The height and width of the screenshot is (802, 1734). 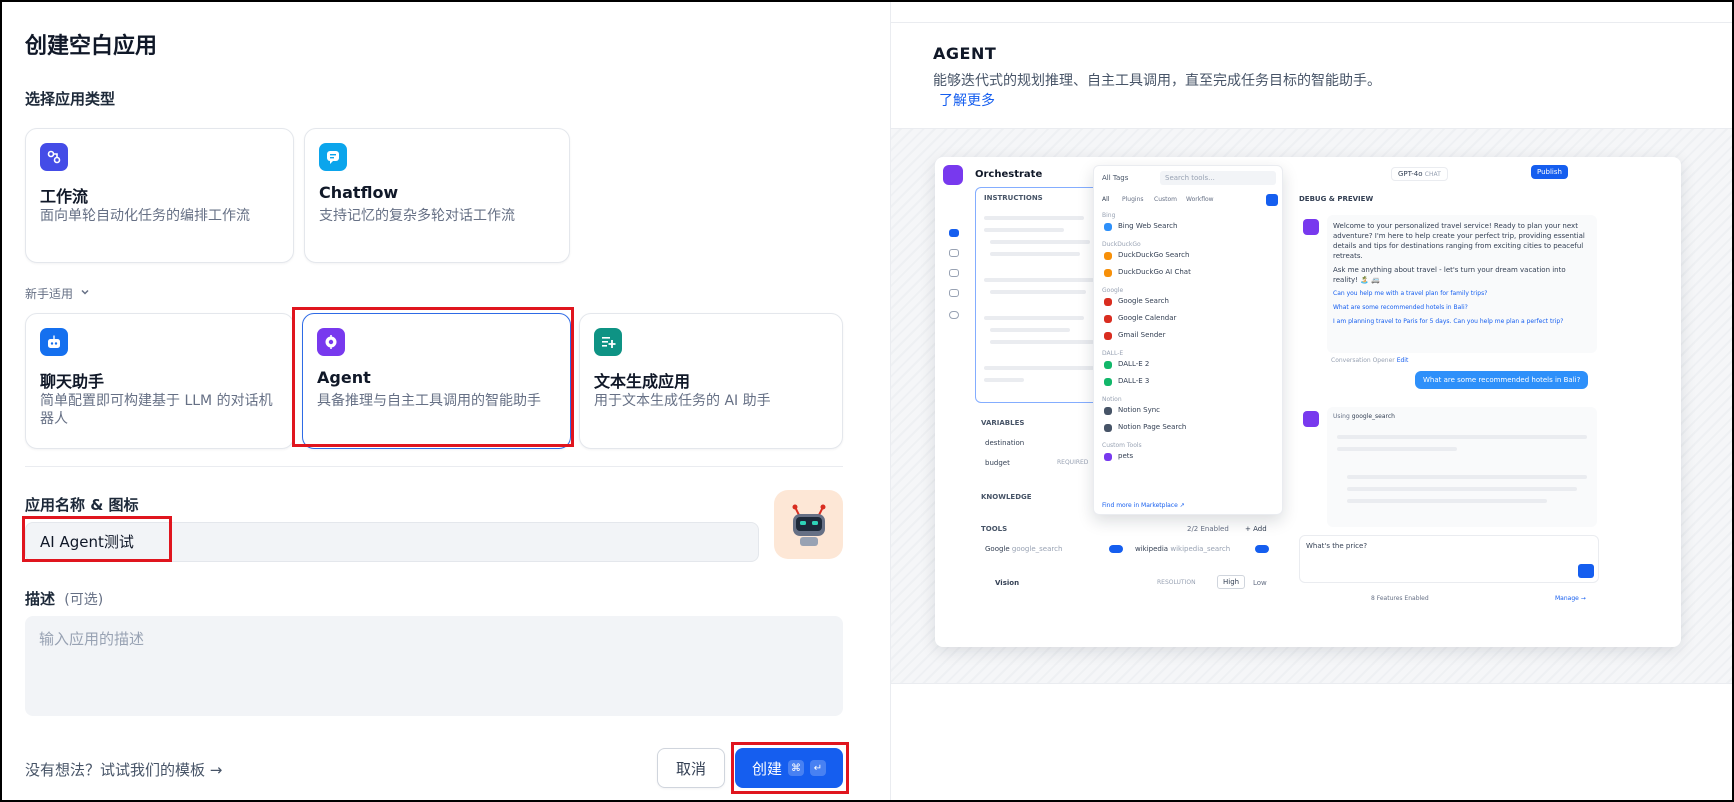 I want to click on chatflow-icon, so click(x=333, y=157).